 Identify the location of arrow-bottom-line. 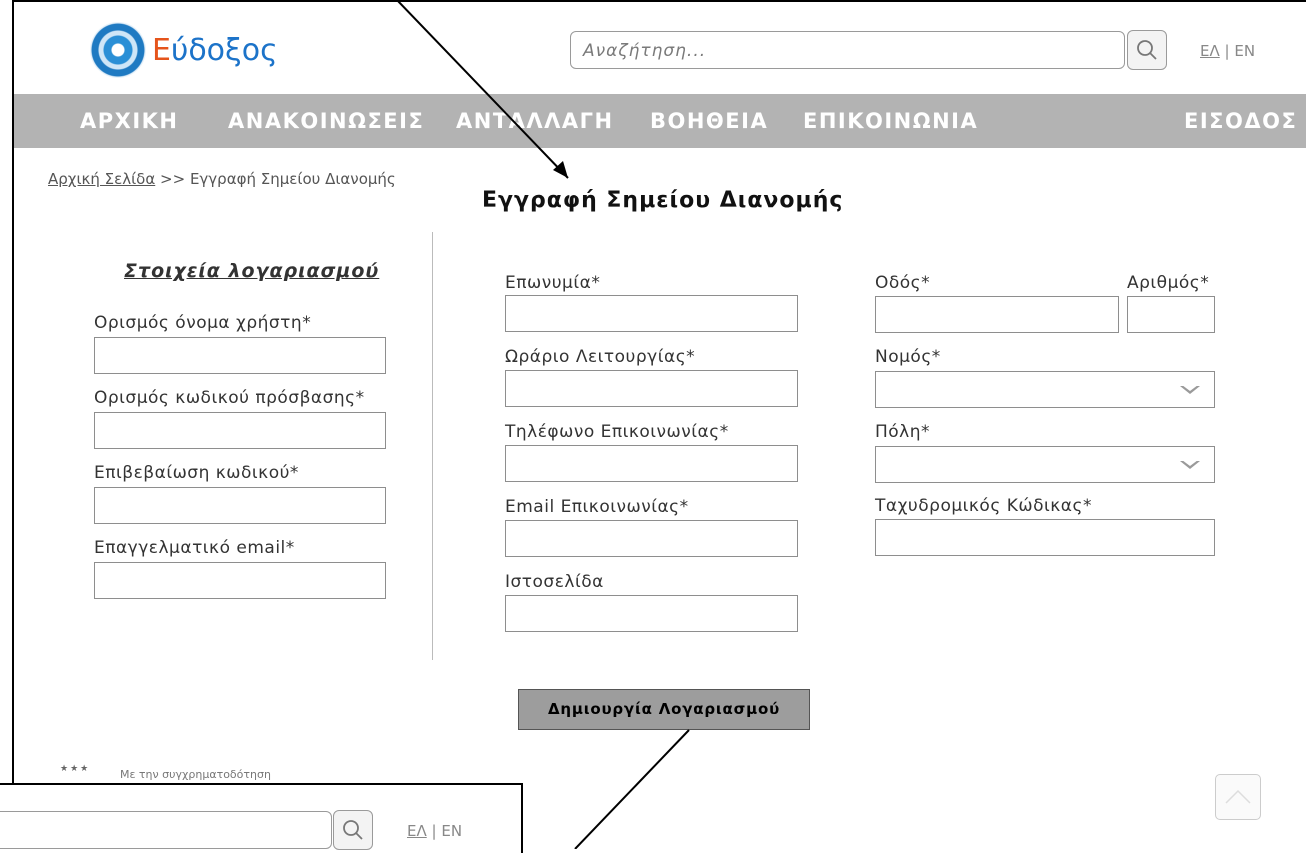
(632, 789).